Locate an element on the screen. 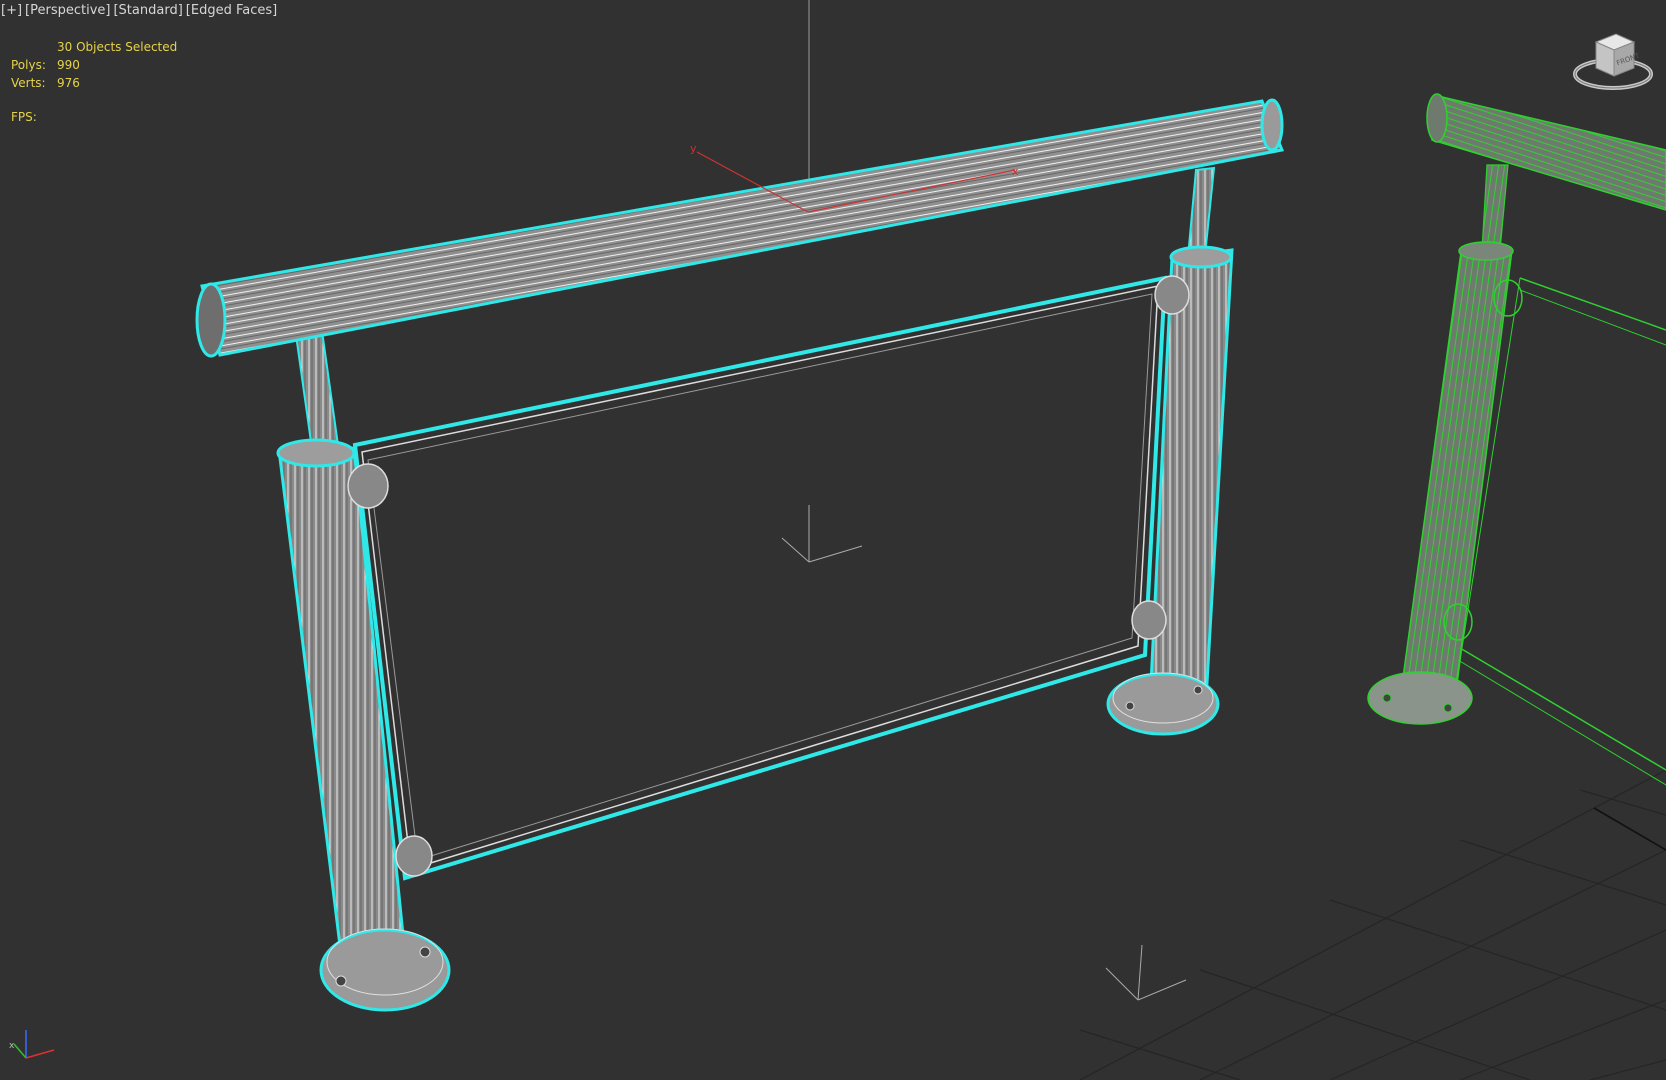  viewport-label-menu: [+] [Perspective] [Standard] [Edged Faces] is located at coordinates (139, 10).